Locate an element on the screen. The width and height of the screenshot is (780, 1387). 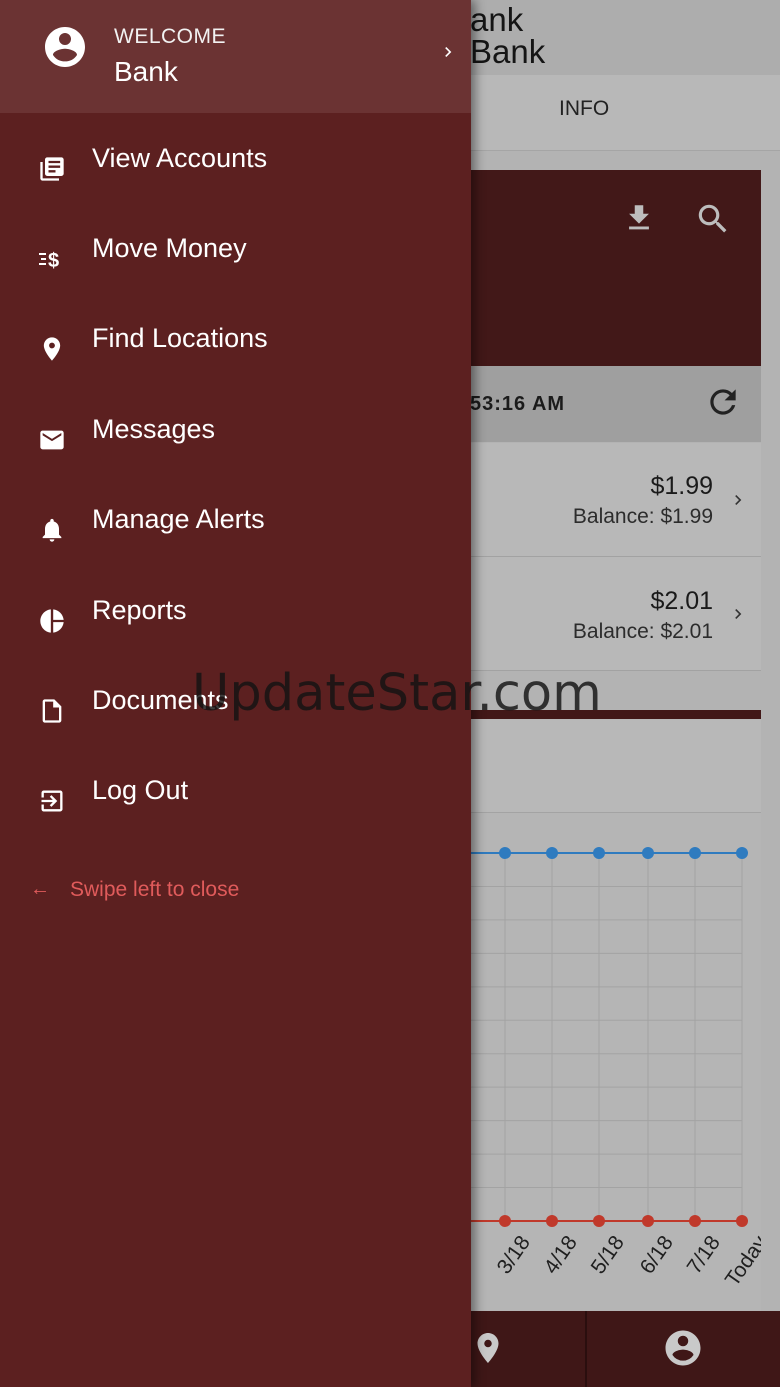
move-money-icon: $ is located at coordinates (49, 261).